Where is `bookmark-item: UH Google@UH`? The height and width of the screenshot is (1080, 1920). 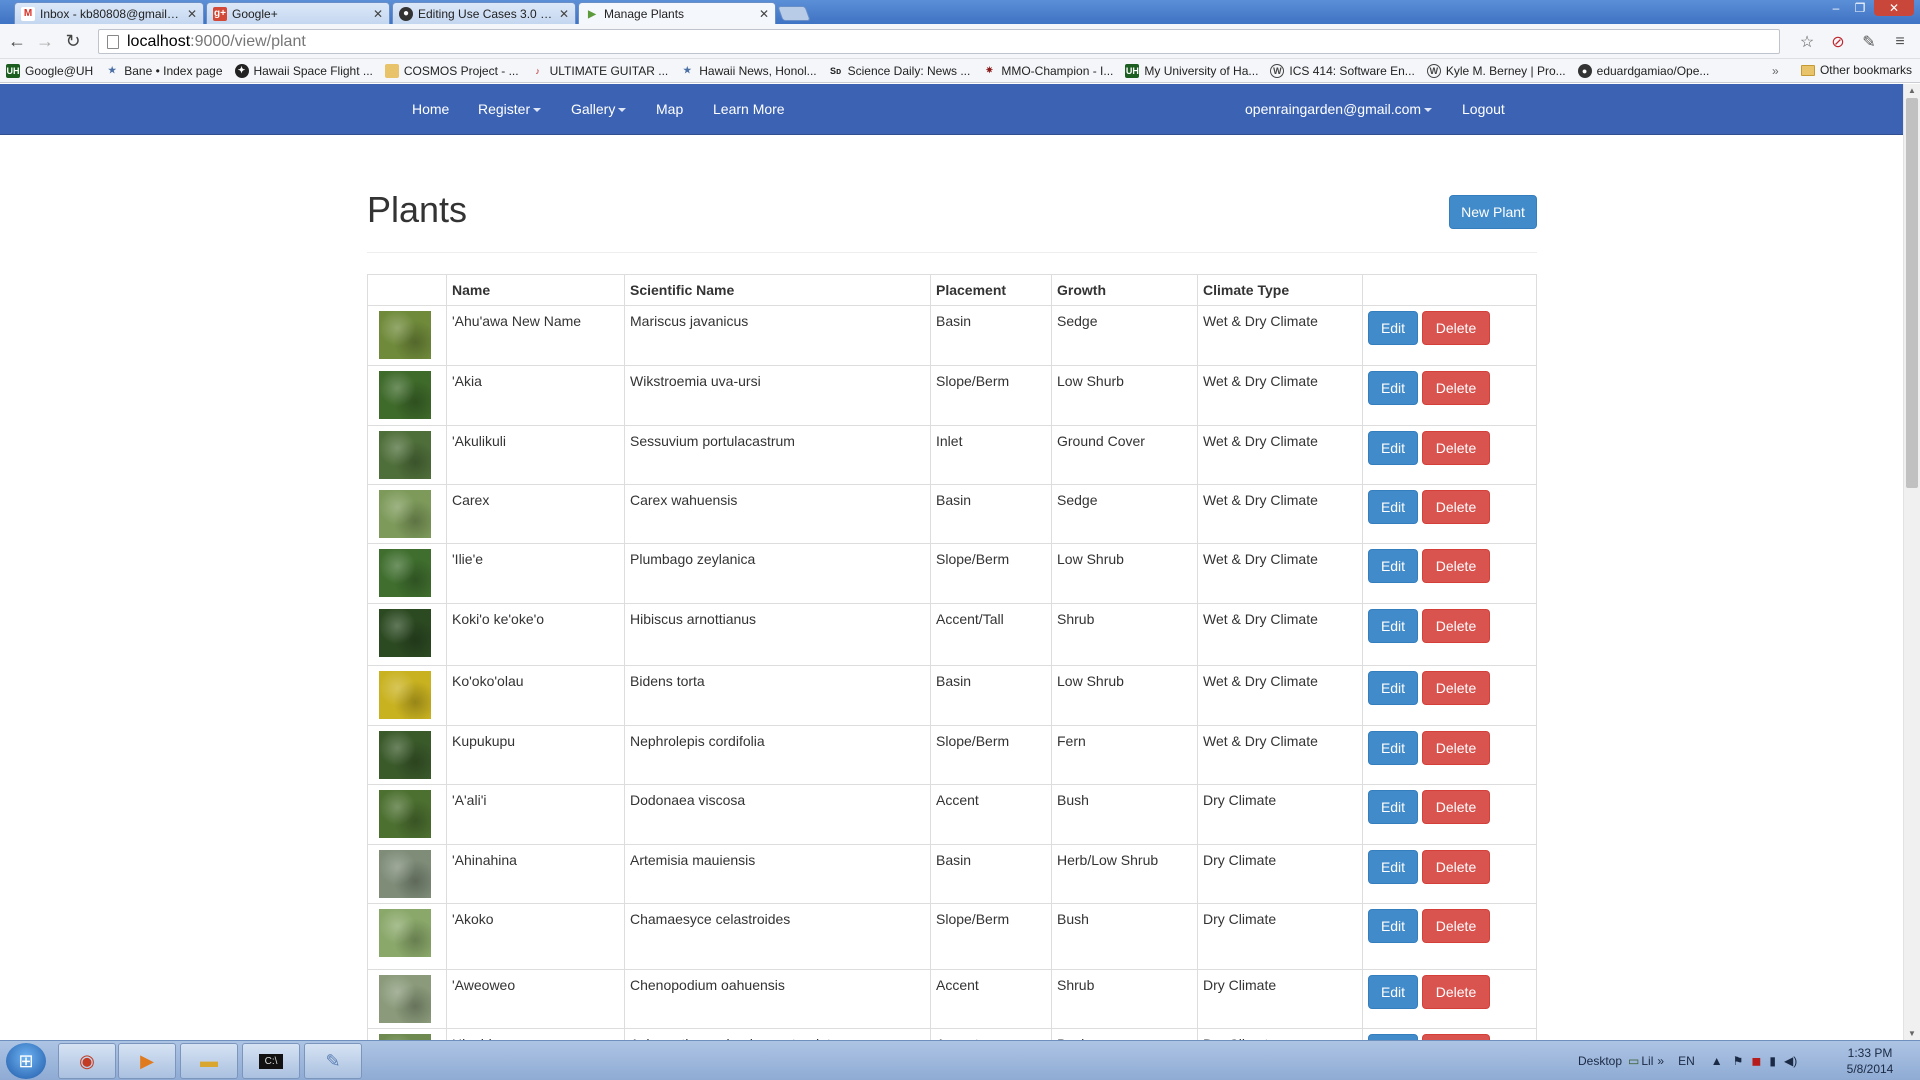
bookmark-item: UH Google@UH is located at coordinates (49, 70).